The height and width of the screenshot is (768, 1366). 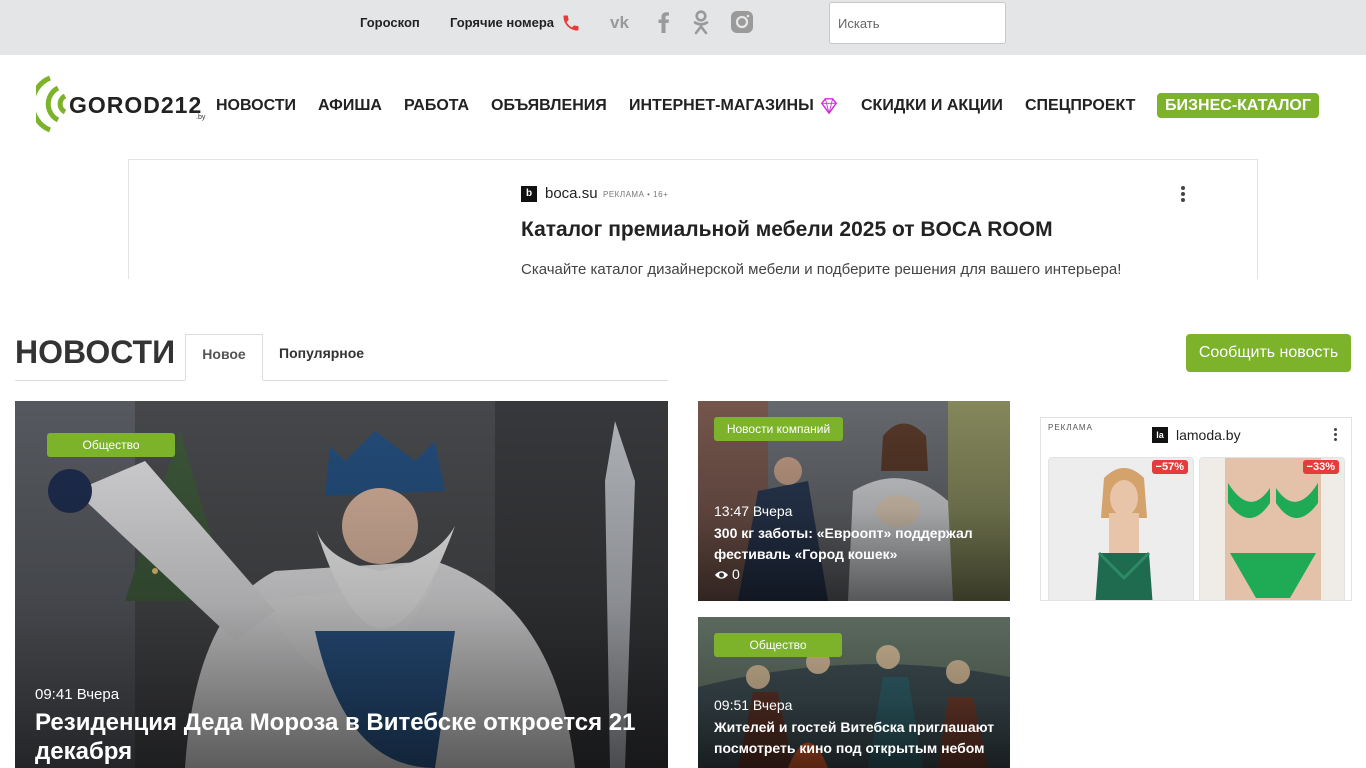 I want to click on site-logo: GOROD212 .by, so click(x=123, y=104).